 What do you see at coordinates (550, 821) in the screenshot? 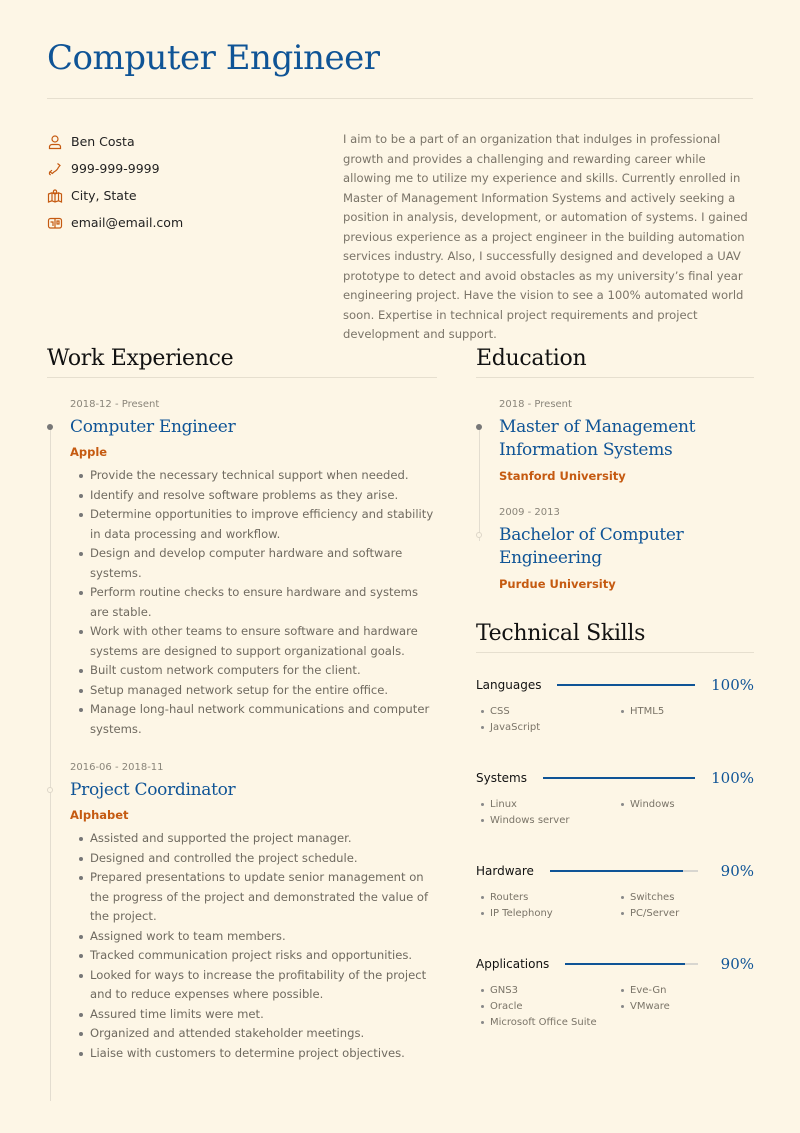
I see `skill-item: Windows server` at bounding box center [550, 821].